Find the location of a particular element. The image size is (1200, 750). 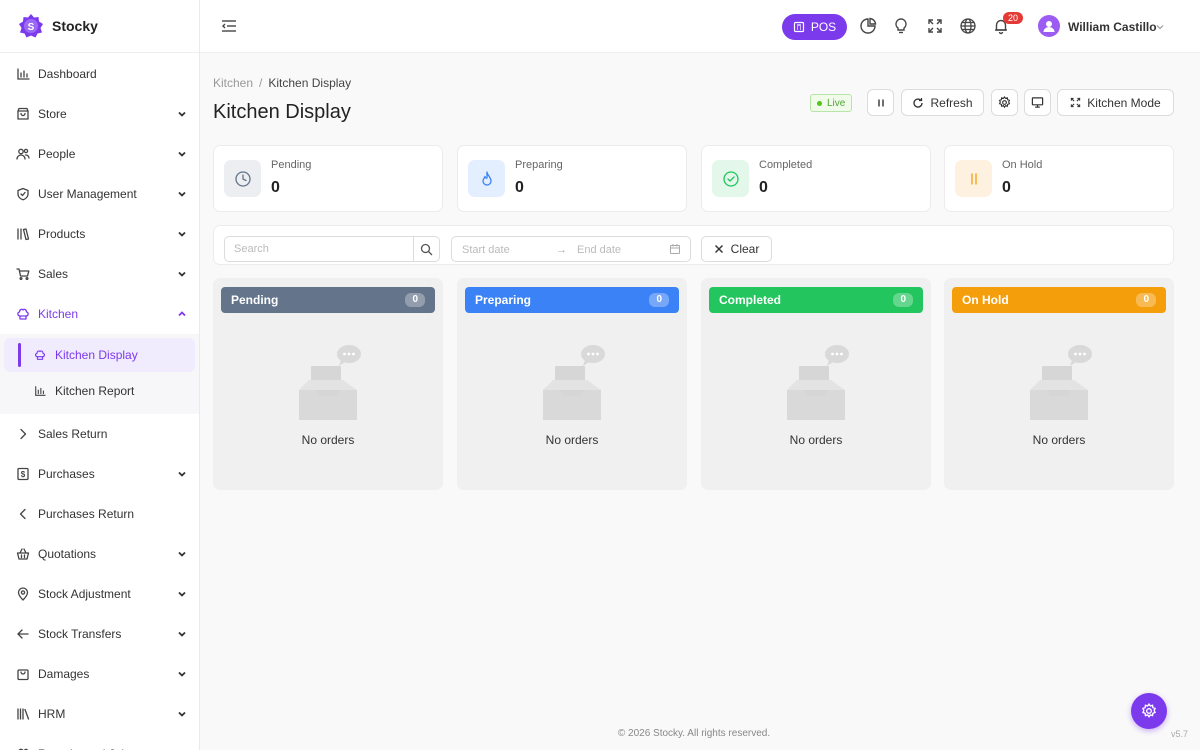

kitchen-submenu: Kitchen Display Kitchen Report is located at coordinates (99, 374).